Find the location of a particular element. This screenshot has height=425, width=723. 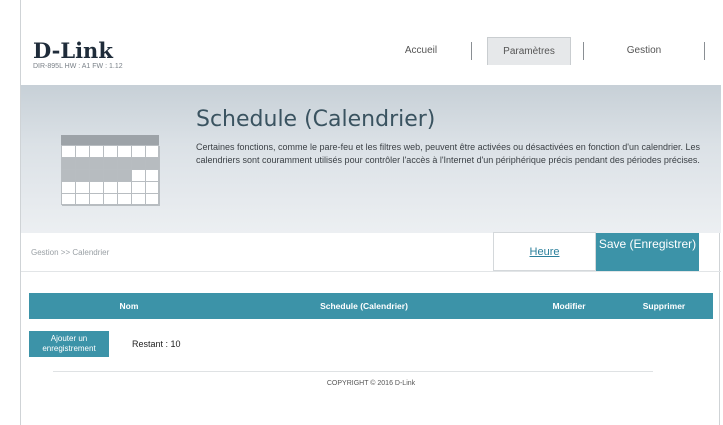

nav-home: Accueil is located at coordinates (421, 51).